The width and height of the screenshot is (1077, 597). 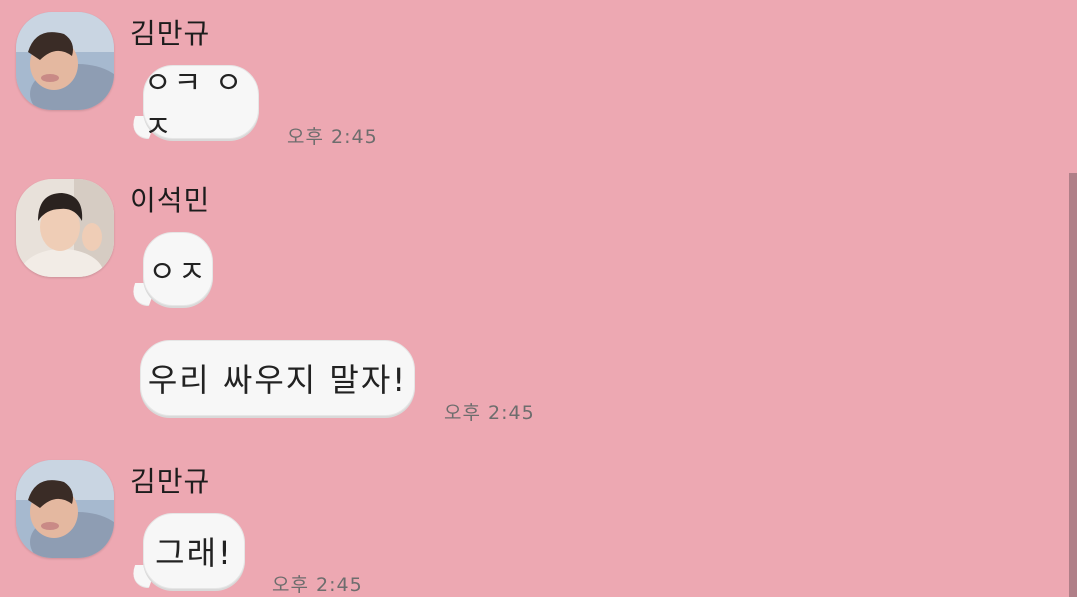 I want to click on message-bubble: ㅇㅋ ㅇㅈ, so click(x=201, y=105).